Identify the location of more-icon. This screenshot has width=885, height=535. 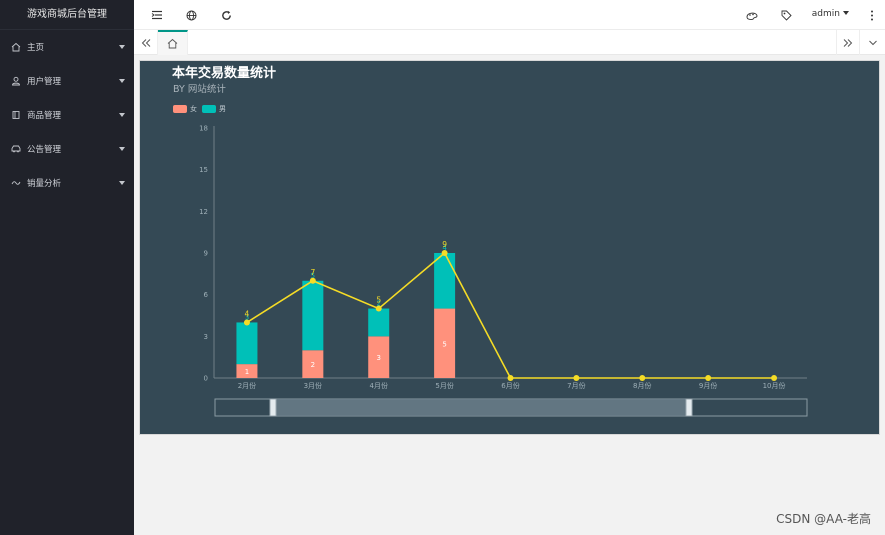
(872, 15).